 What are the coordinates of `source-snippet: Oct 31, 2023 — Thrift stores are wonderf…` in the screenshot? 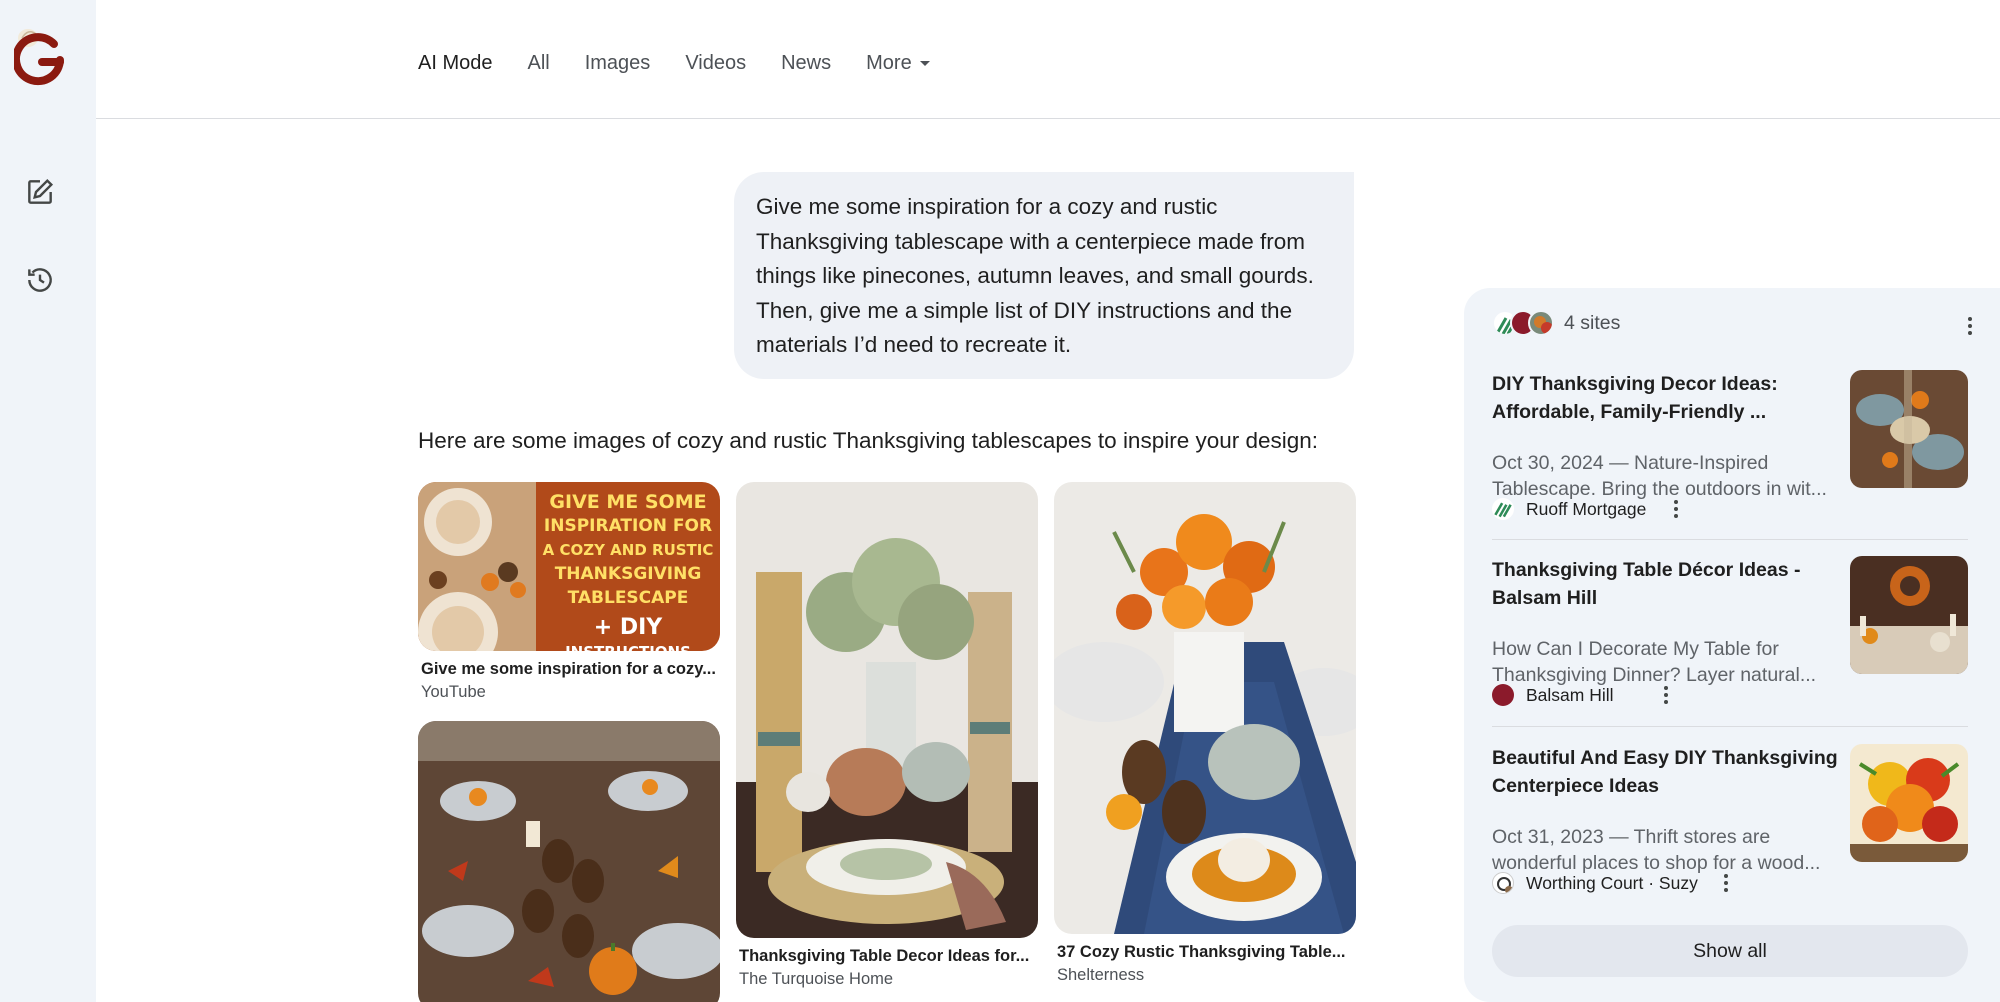 It's located at (1656, 850).